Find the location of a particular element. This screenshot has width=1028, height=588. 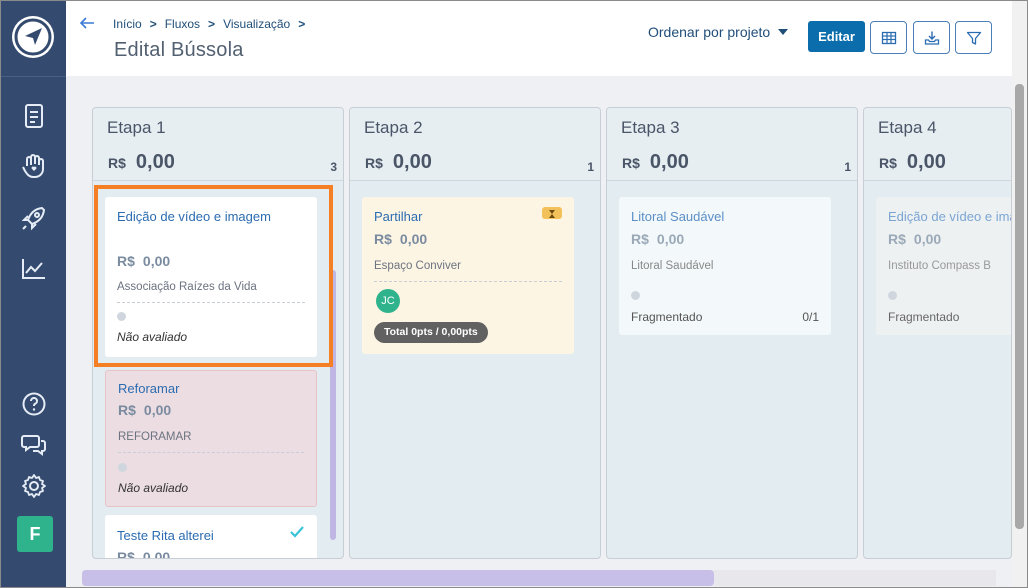

rocket-icon is located at coordinates (34, 218).